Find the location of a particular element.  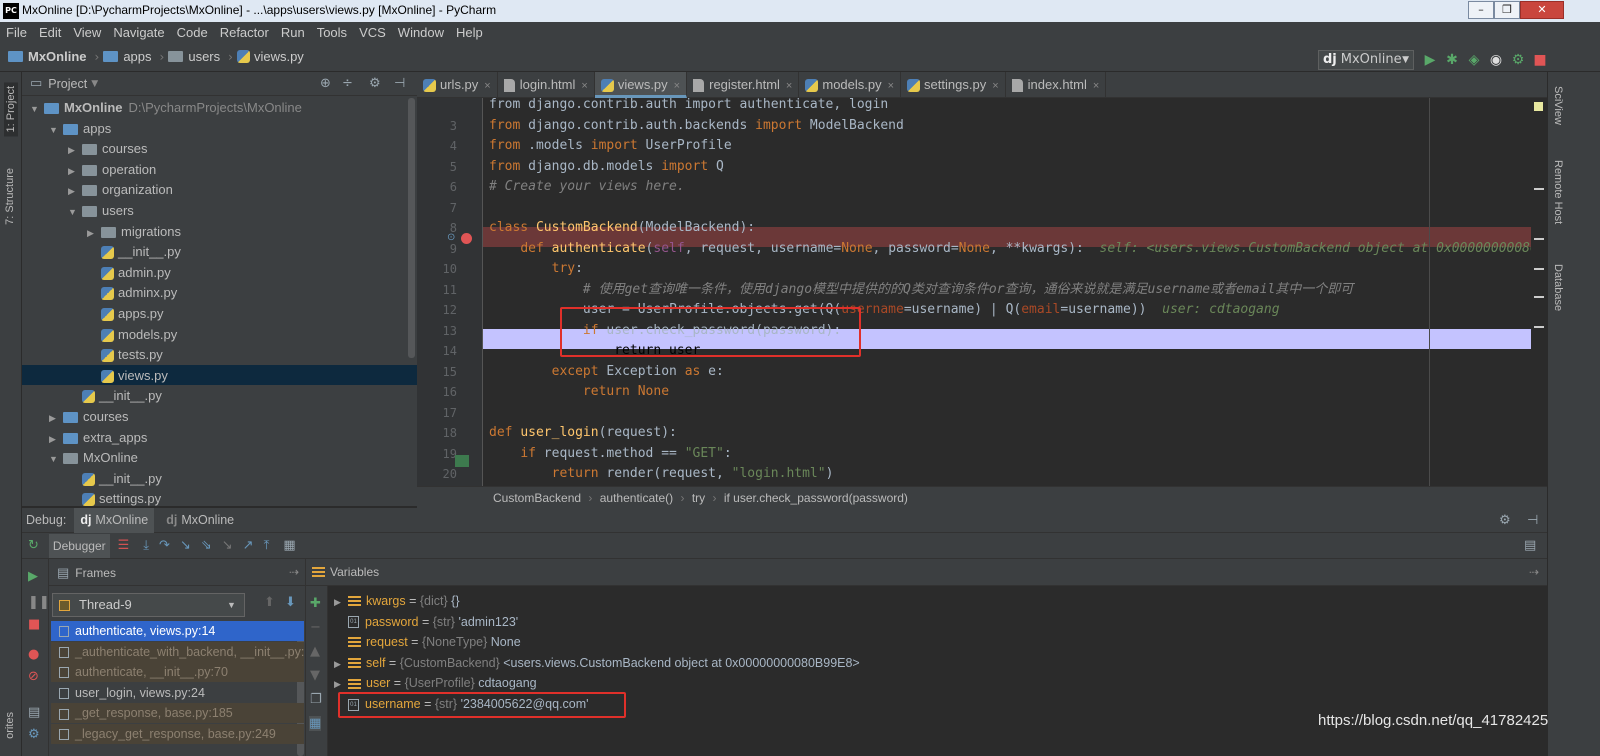

frame-item: _legacy_get_response, base.py:249 is located at coordinates (177, 734).